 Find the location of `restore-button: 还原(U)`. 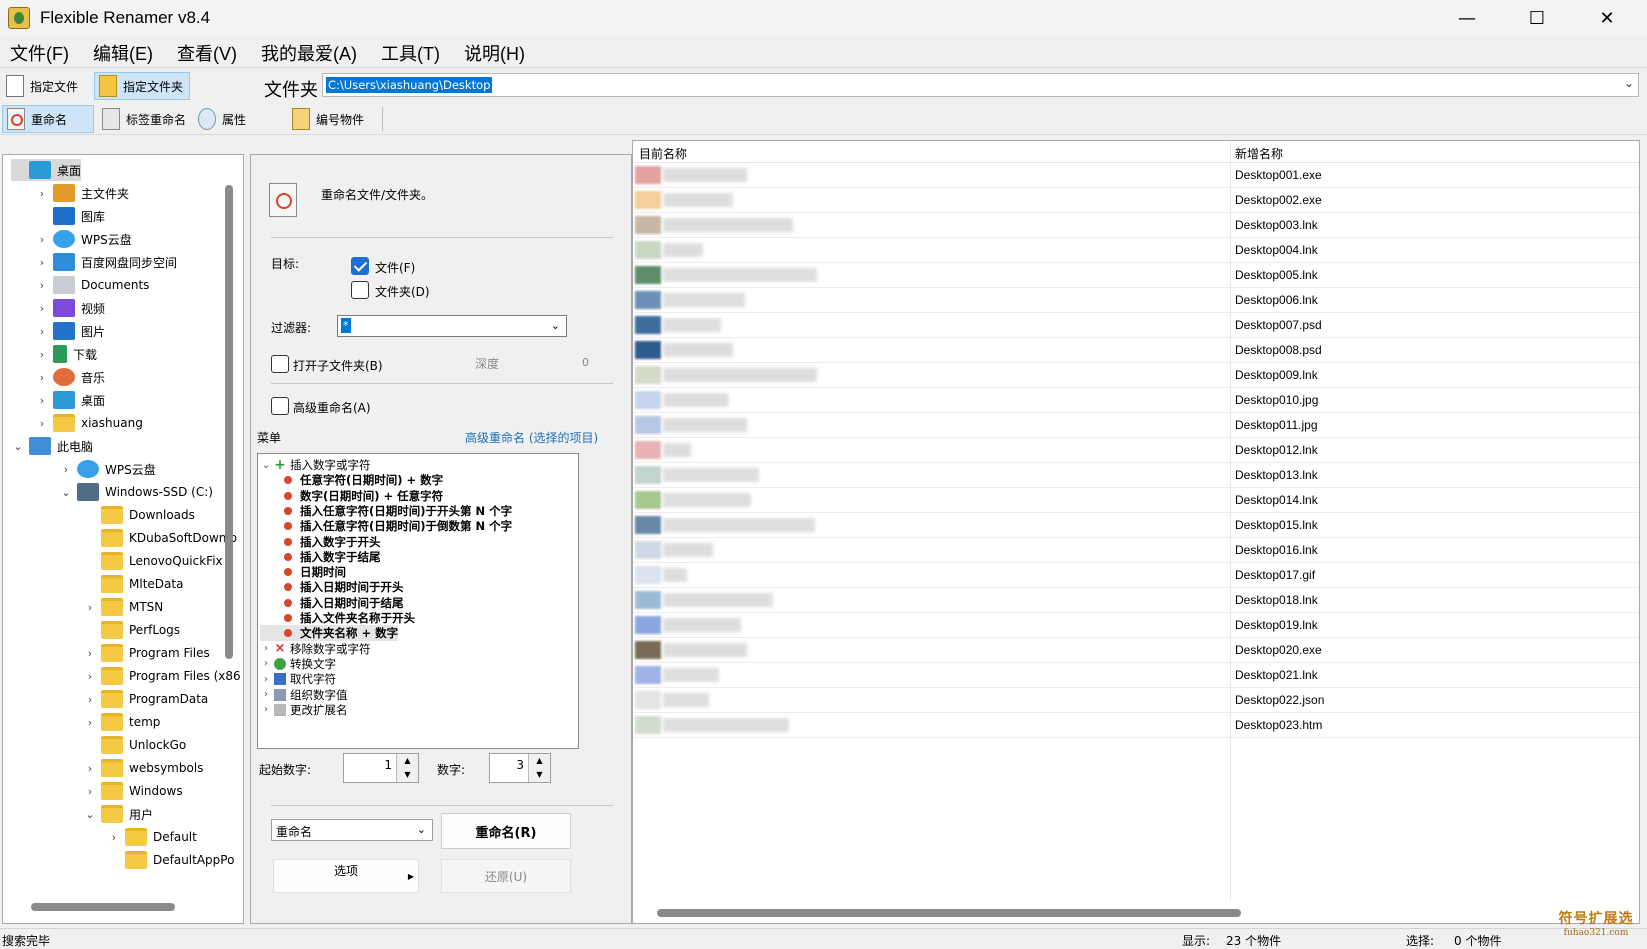

restore-button: 还原(U) is located at coordinates (506, 876).